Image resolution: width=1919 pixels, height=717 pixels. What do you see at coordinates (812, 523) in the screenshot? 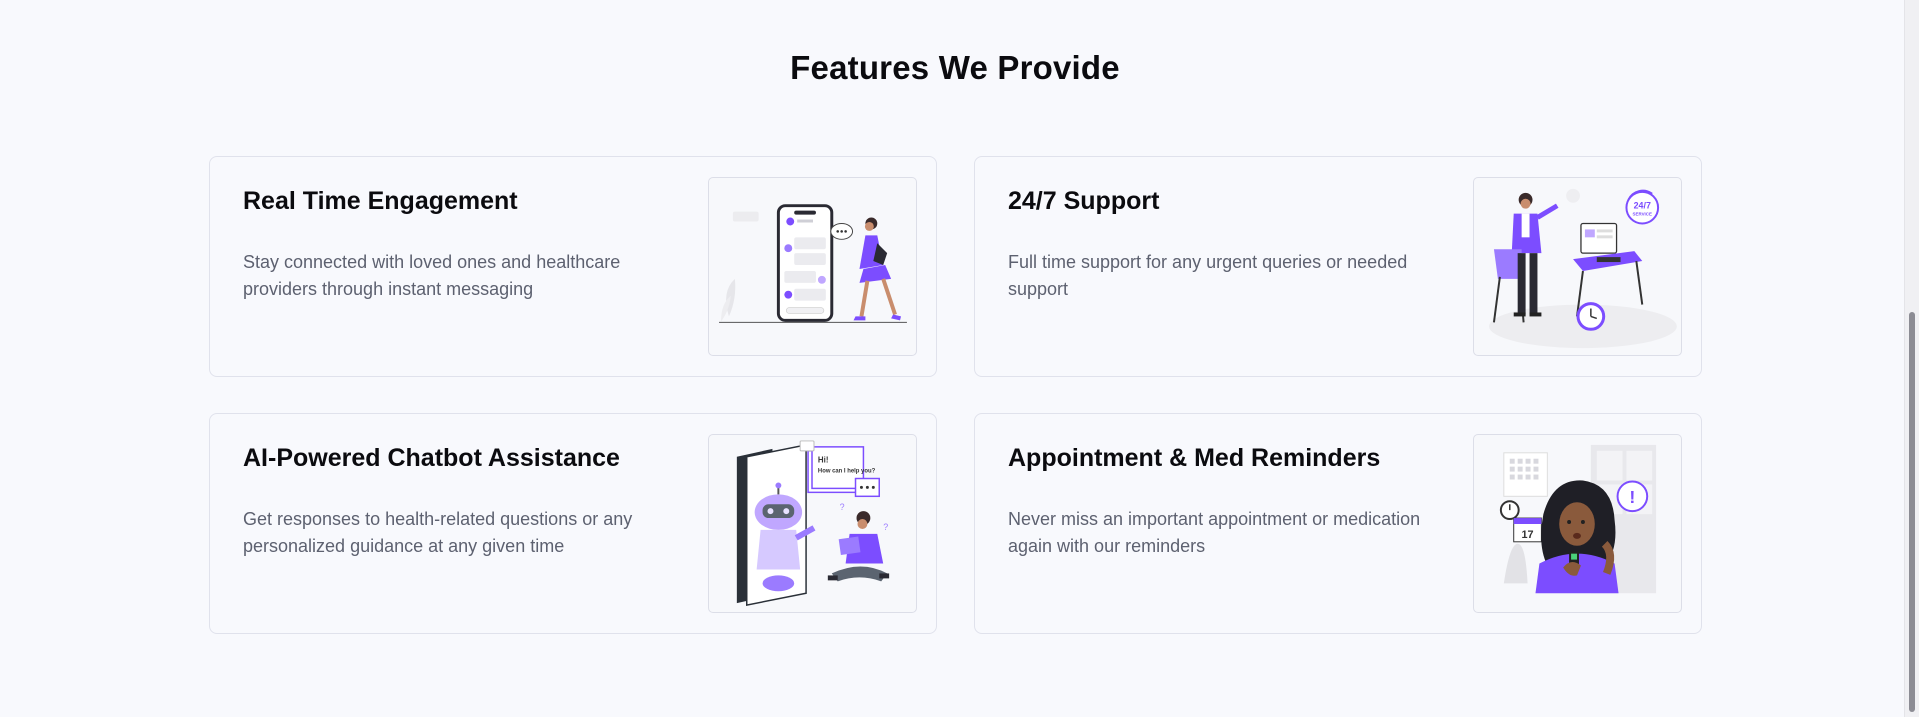
I see `chatbot-illustration-icon: Hi! How can I help you? ? ?` at bounding box center [812, 523].